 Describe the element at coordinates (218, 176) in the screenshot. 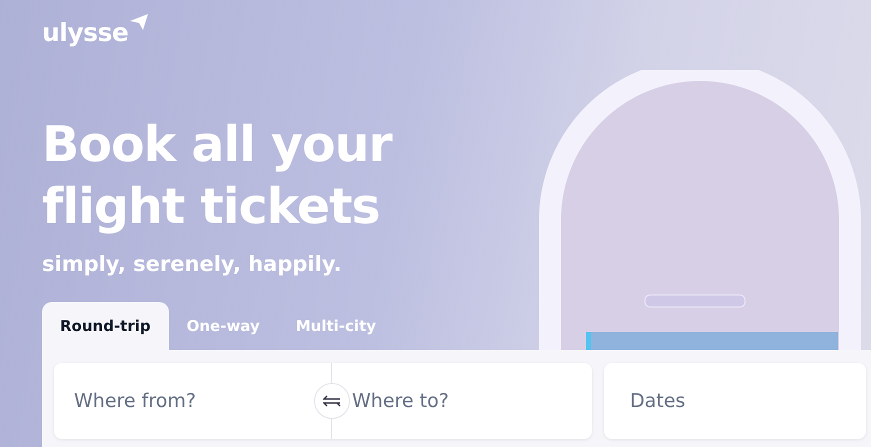

I see `hero-title: Book all your flight tickets` at that location.